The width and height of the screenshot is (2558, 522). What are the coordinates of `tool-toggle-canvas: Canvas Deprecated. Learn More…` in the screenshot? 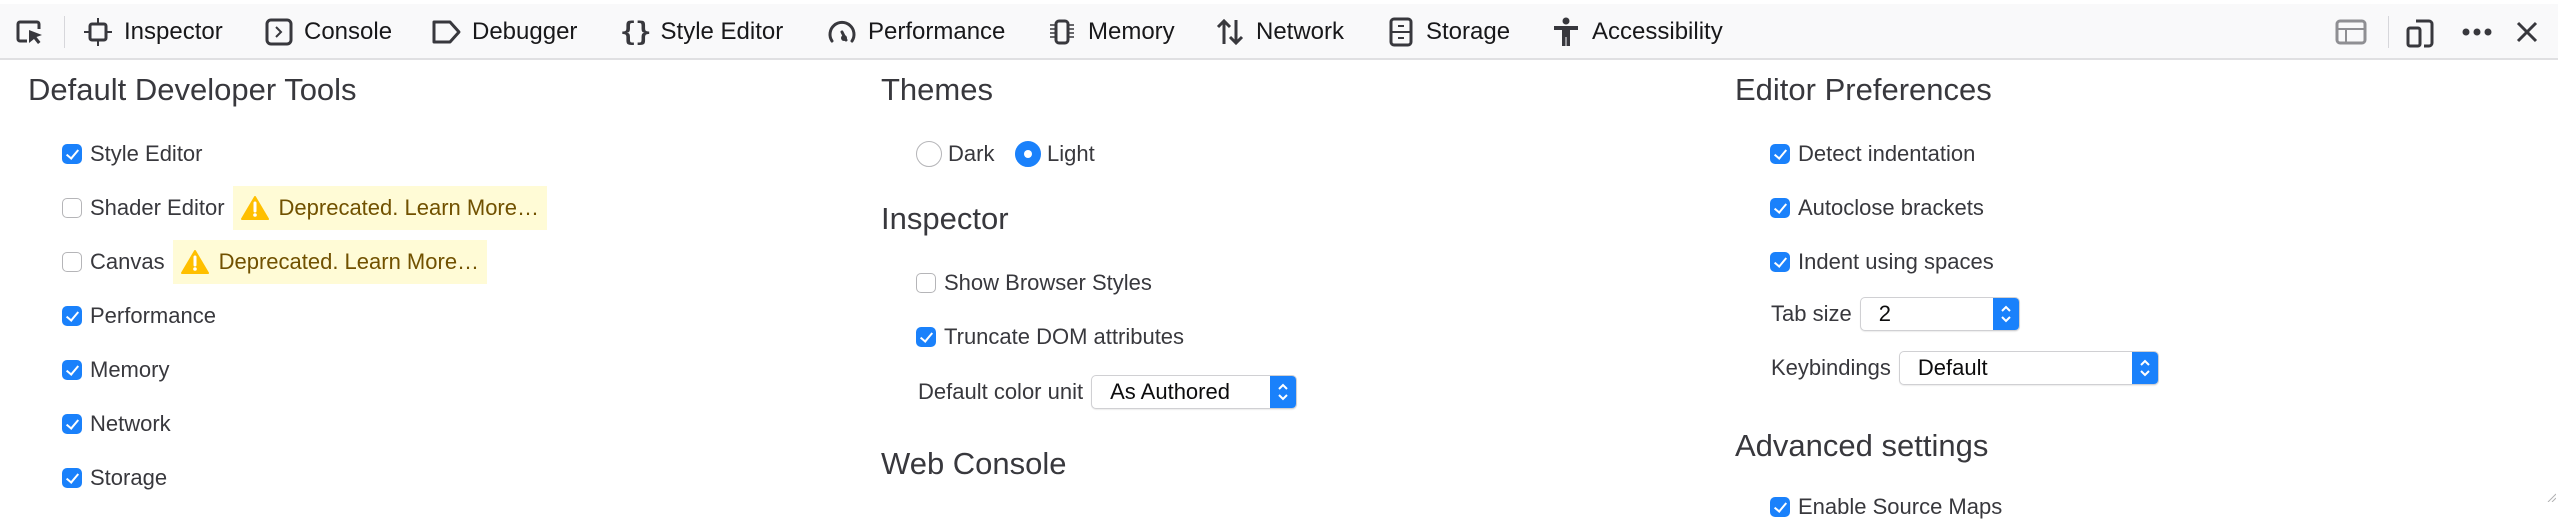 It's located at (275, 262).